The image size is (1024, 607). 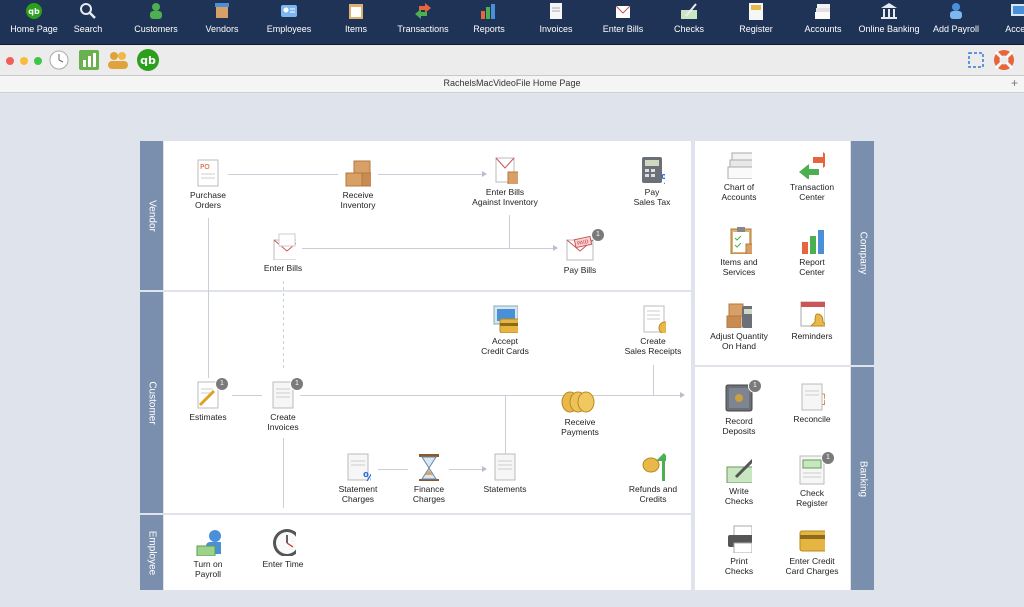 I want to click on help-lifebuoy-icon, so click(x=1004, y=60).